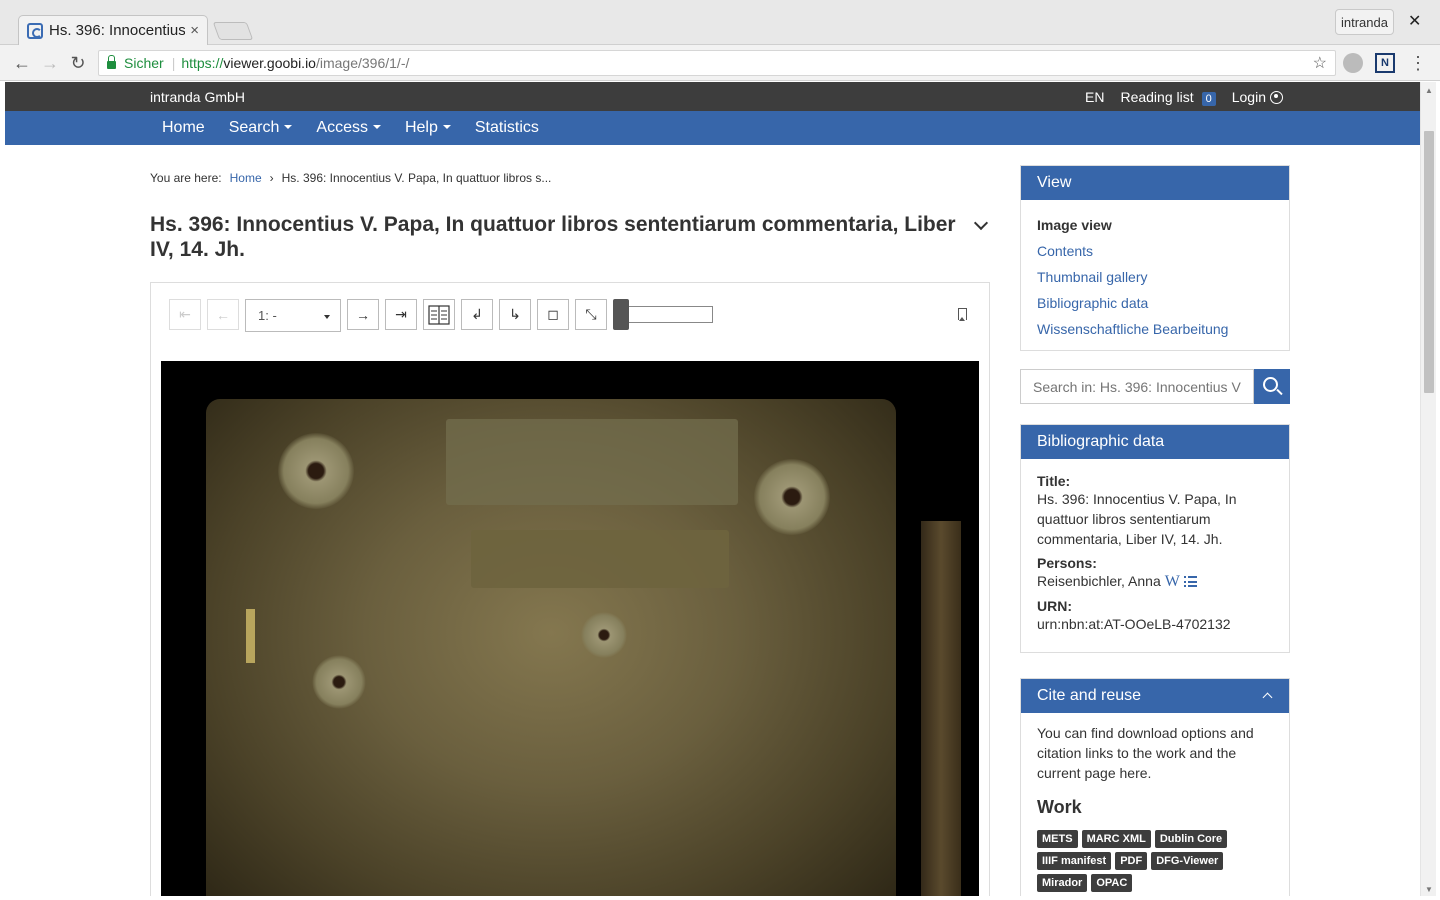 This screenshot has width=1440, height=900. Describe the element at coordinates (22, 63) in the screenshot. I see `back-icon: ←` at that location.